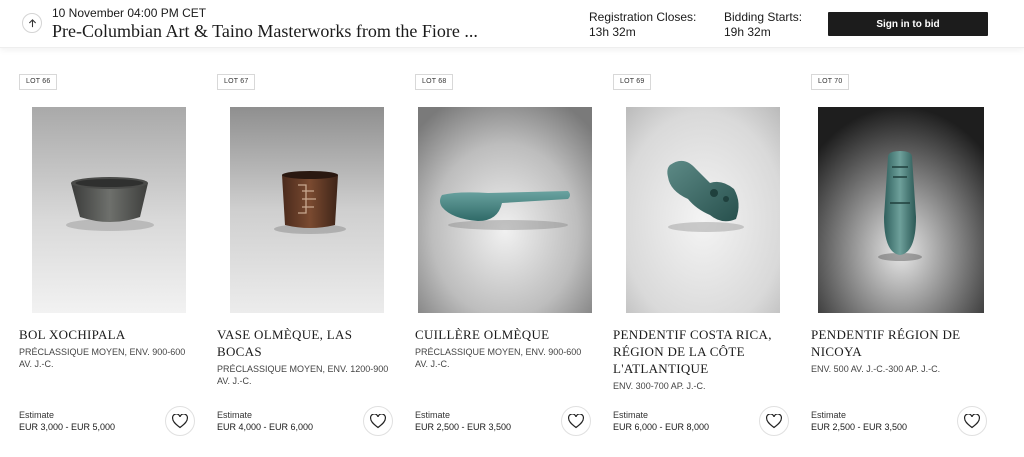 The width and height of the screenshot is (1024, 457). Describe the element at coordinates (504, 334) in the screenshot. I see `lot-title: CUILLÈRE OLMÈQUE` at that location.